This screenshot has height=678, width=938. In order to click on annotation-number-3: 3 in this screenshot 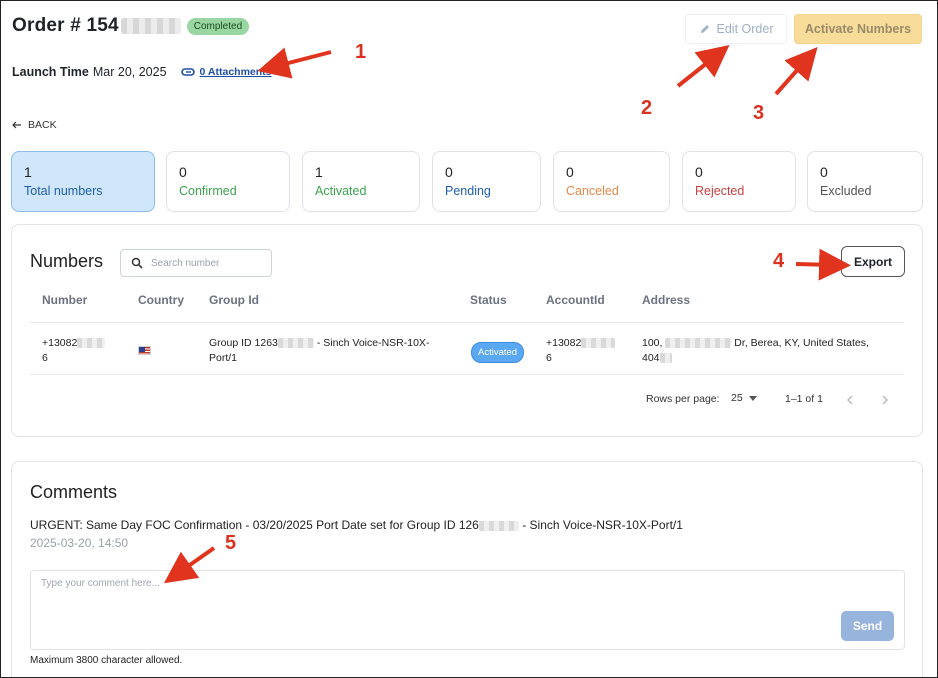, I will do `click(759, 113)`.